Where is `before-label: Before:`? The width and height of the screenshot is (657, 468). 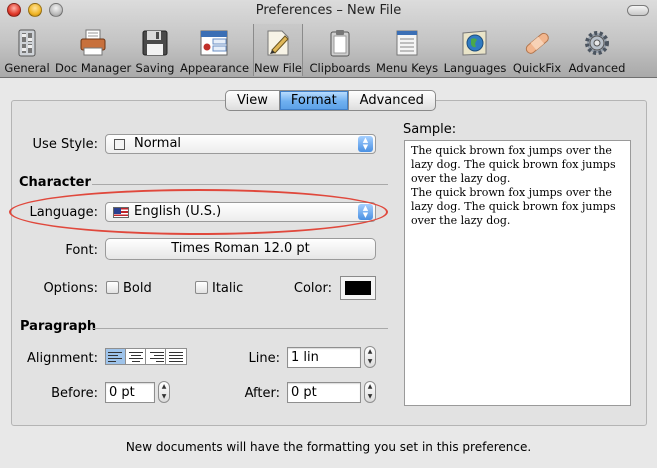 before-label: Before: is located at coordinates (74, 393).